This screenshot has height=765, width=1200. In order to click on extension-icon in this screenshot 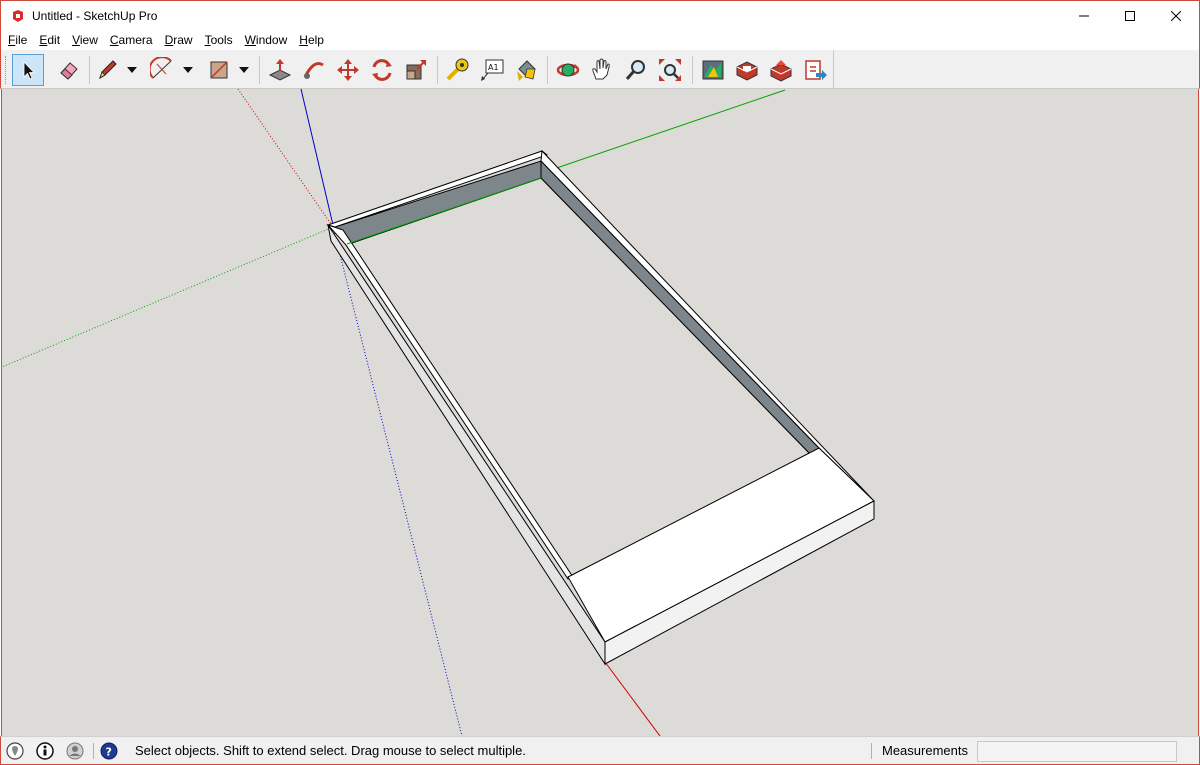, I will do `click(747, 71)`.